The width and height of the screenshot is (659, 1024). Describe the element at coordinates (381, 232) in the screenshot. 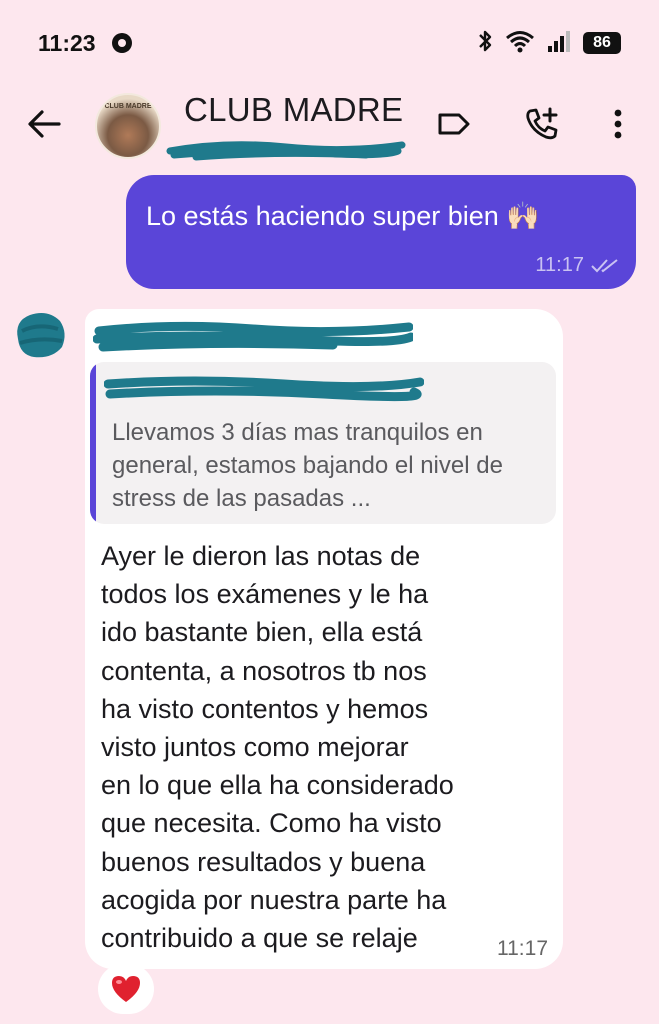

I see `outgoing-message: Lo estás haciendo super bien 🙌🏻 11:17` at that location.